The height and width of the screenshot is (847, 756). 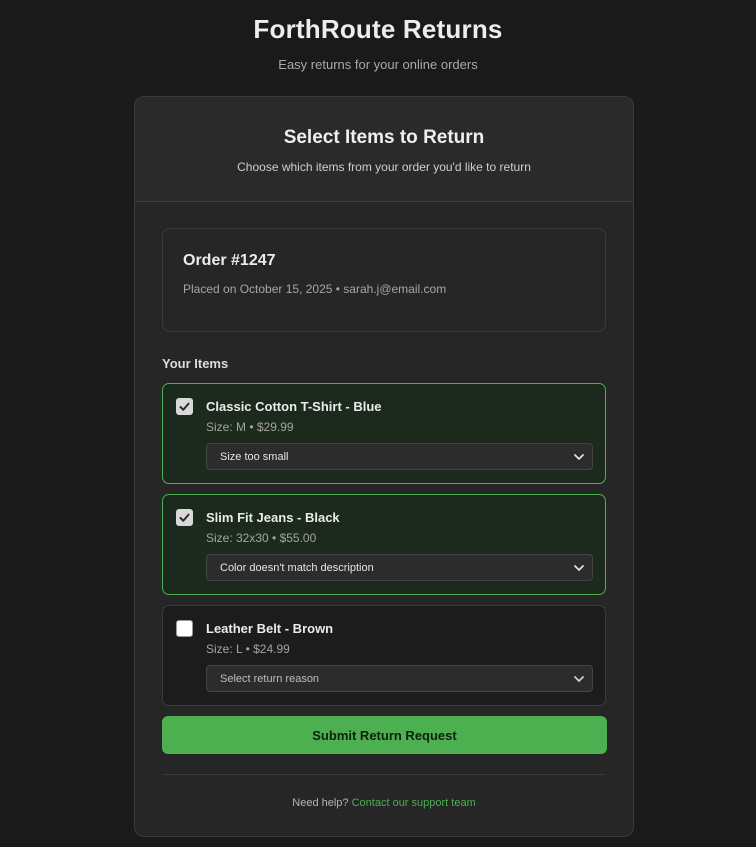 I want to click on return-reason-select: Size too small, so click(x=399, y=456).